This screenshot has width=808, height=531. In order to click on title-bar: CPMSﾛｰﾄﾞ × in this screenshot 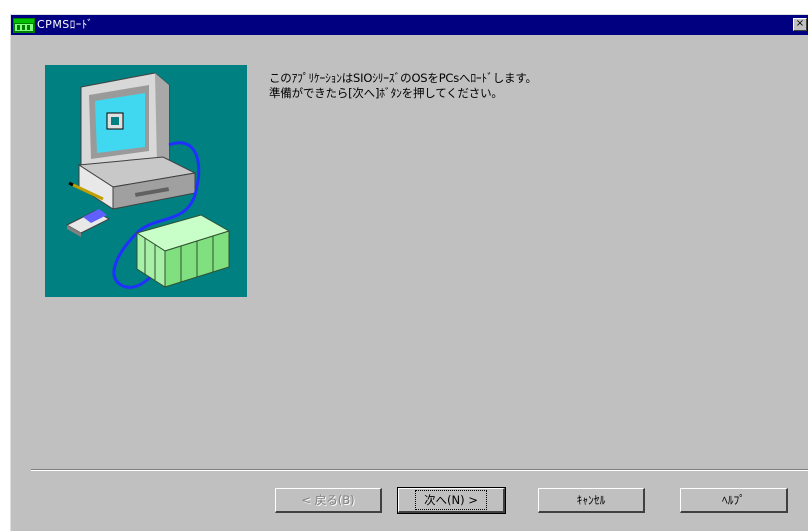, I will do `click(409, 25)`.